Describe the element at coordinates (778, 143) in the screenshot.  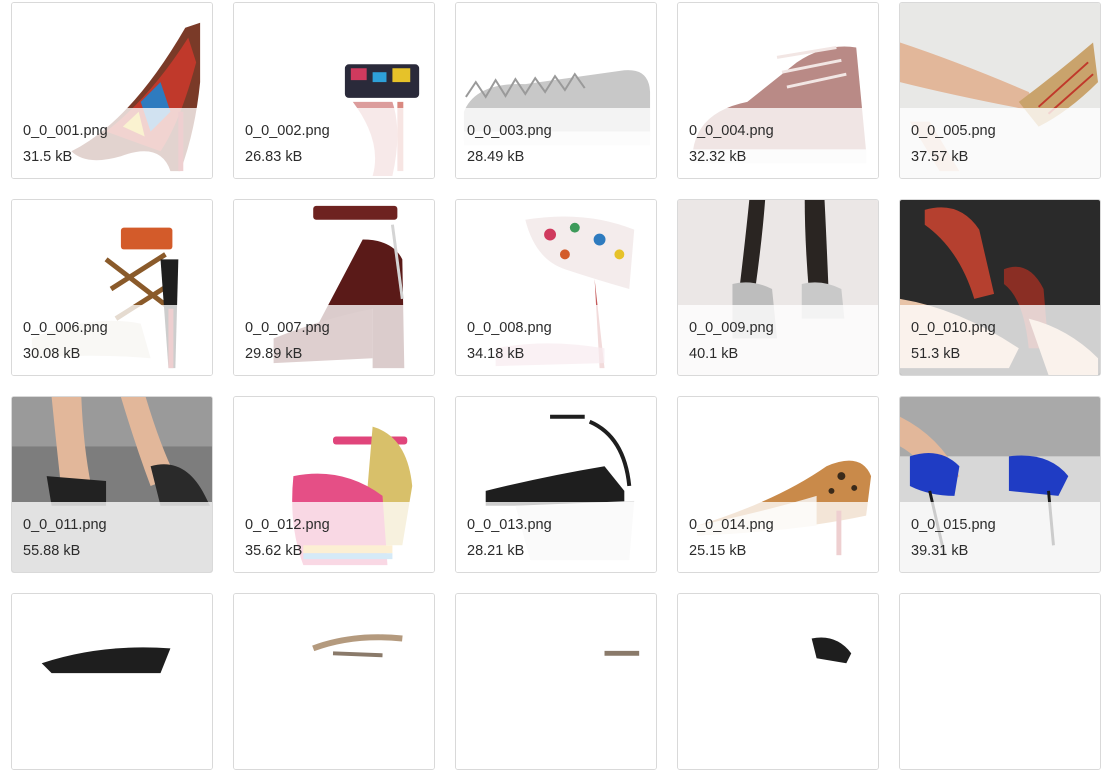
I see `file-caption: 0_0_004.png 32.32 kB` at that location.